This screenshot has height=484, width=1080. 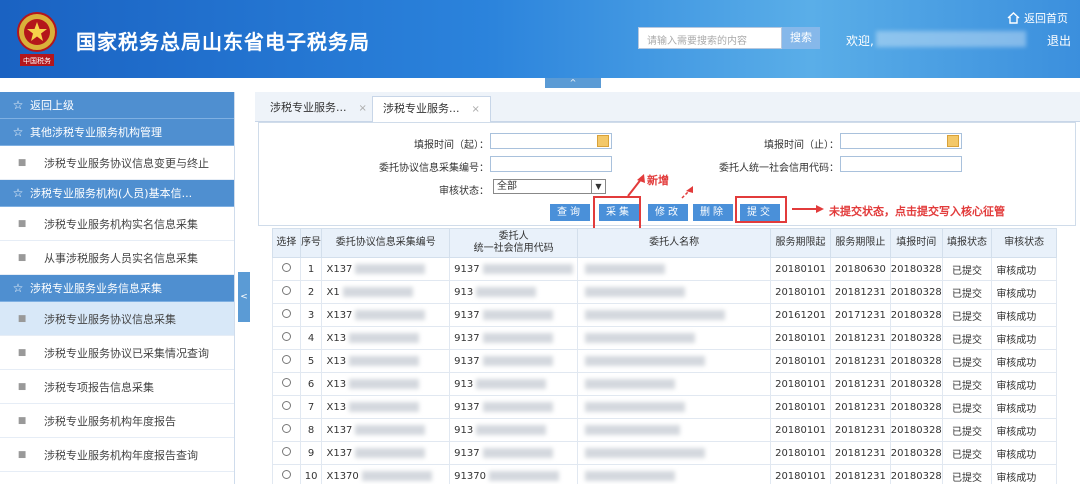 I want to click on tab-service-1: 涉税专业服务... ×, so click(x=318, y=109).